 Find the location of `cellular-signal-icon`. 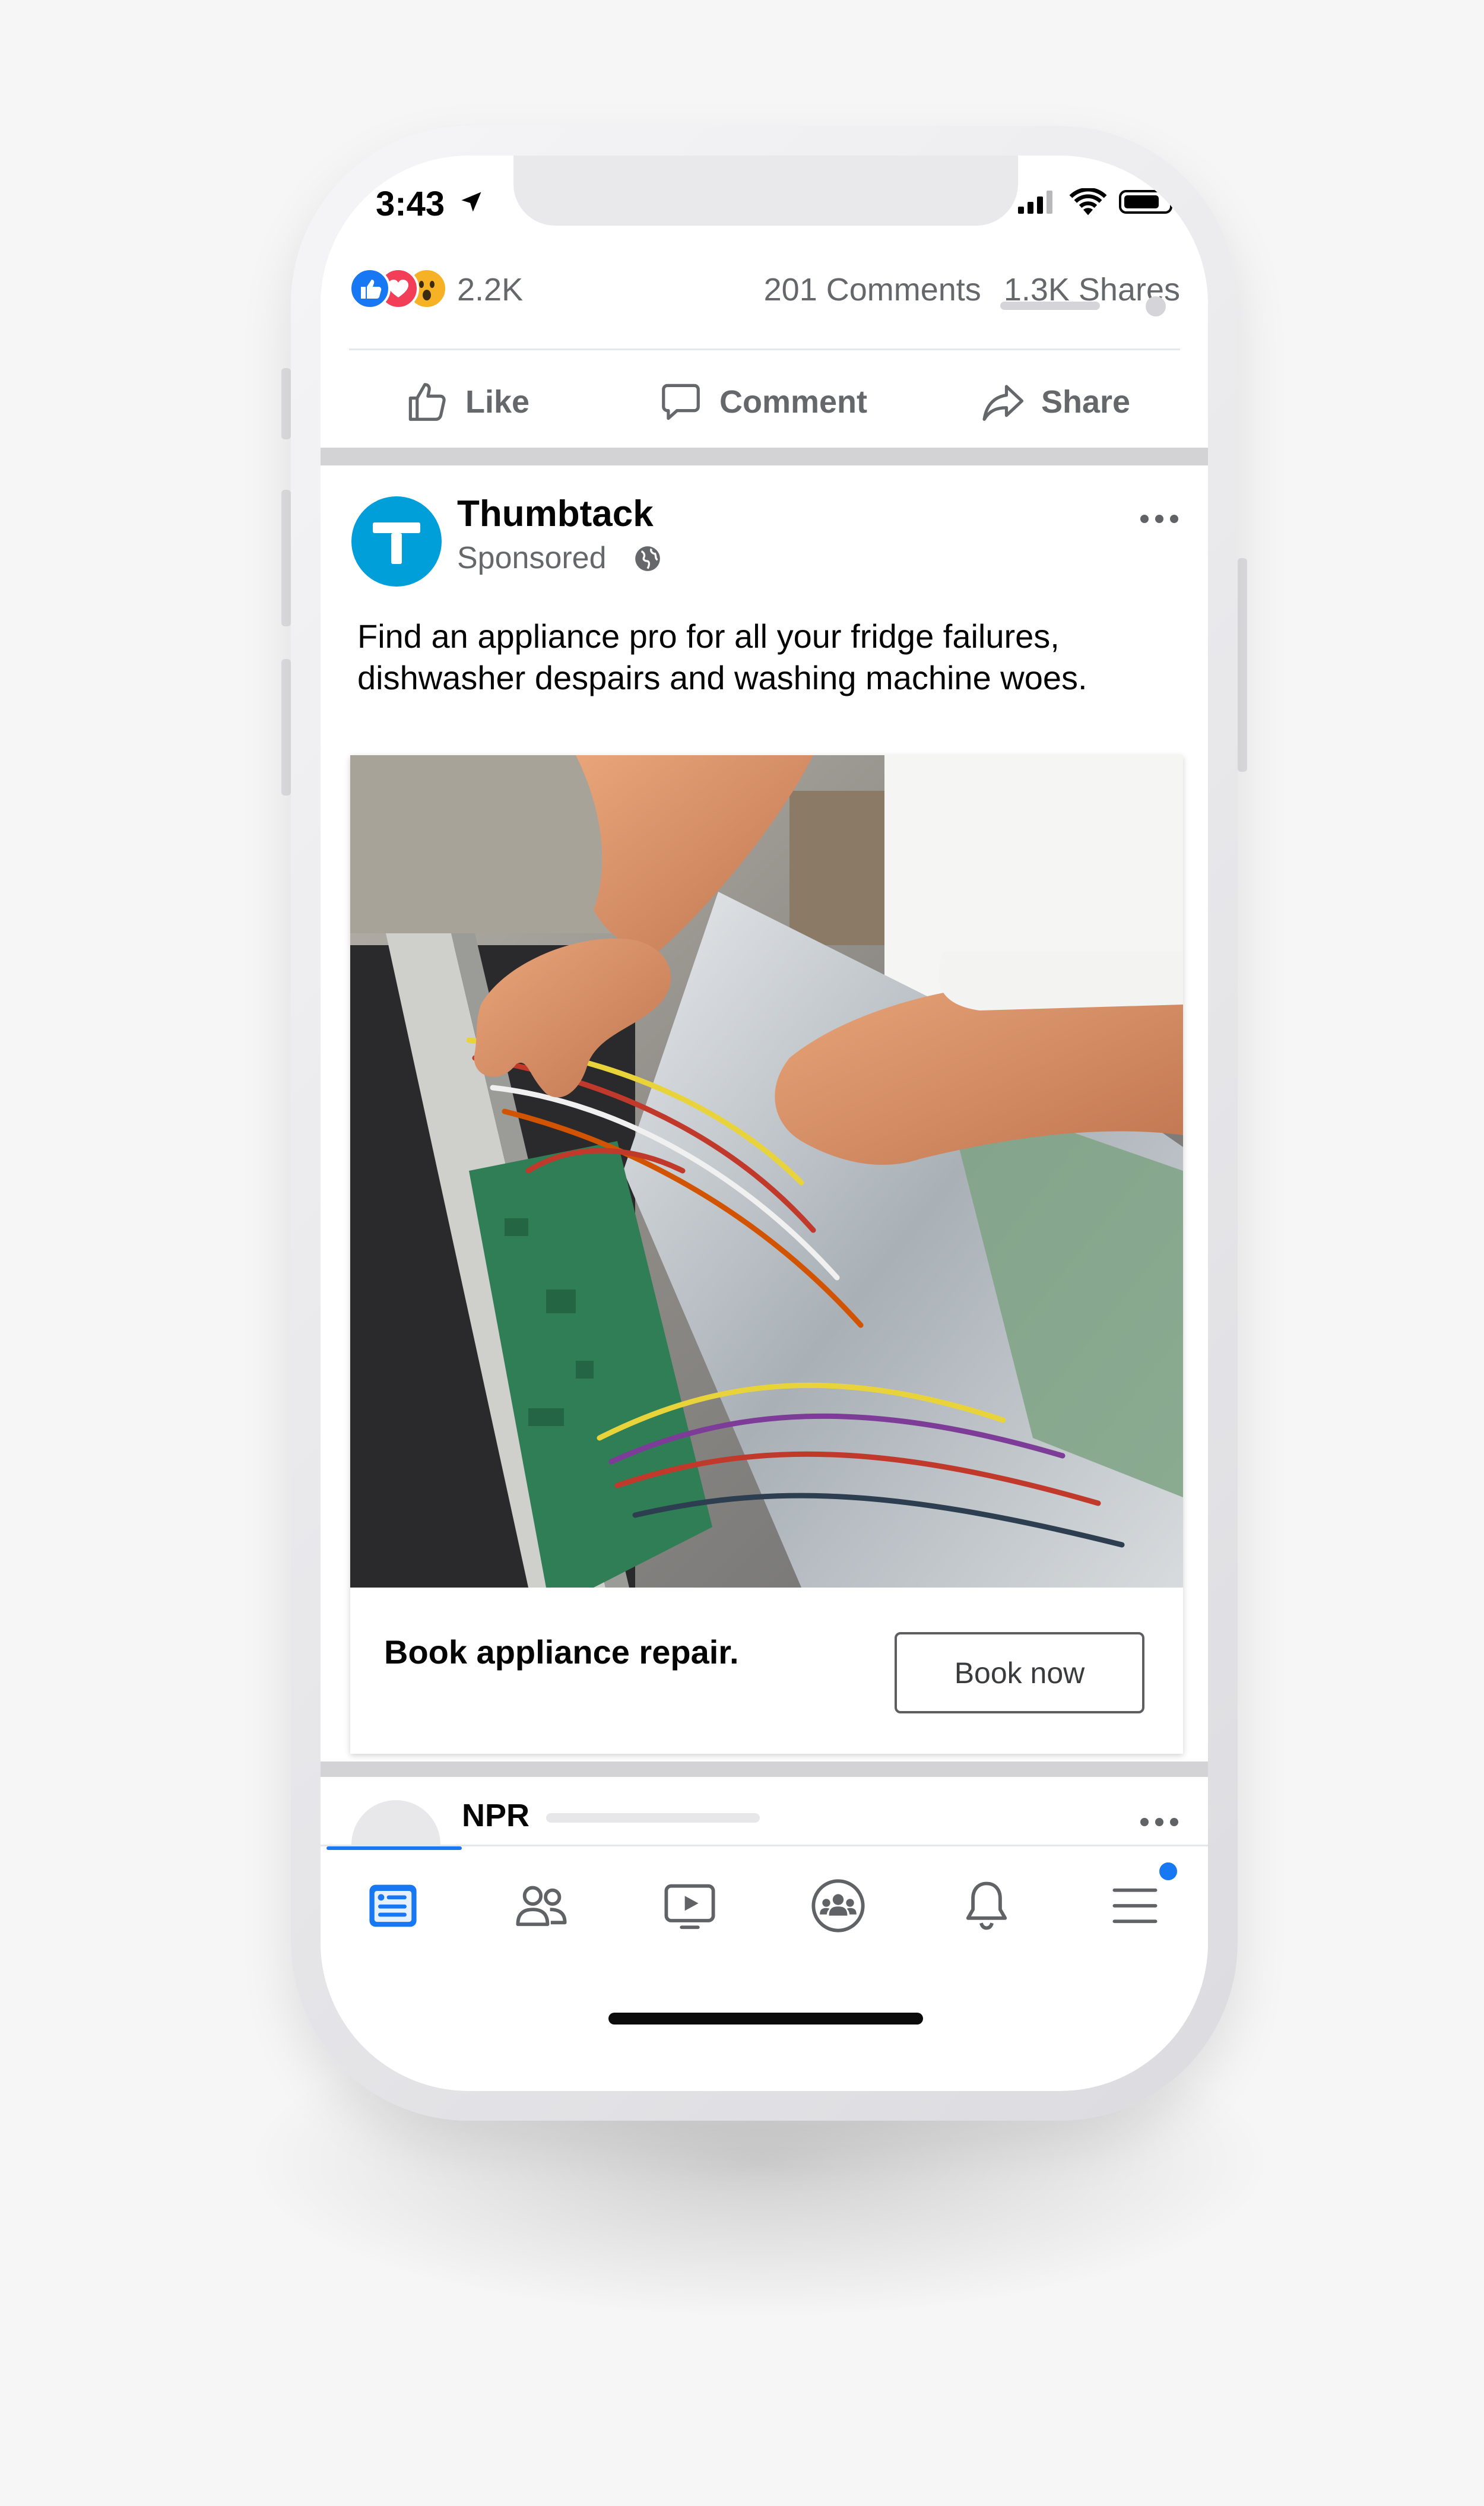

cellular-signal-icon is located at coordinates (1035, 202).